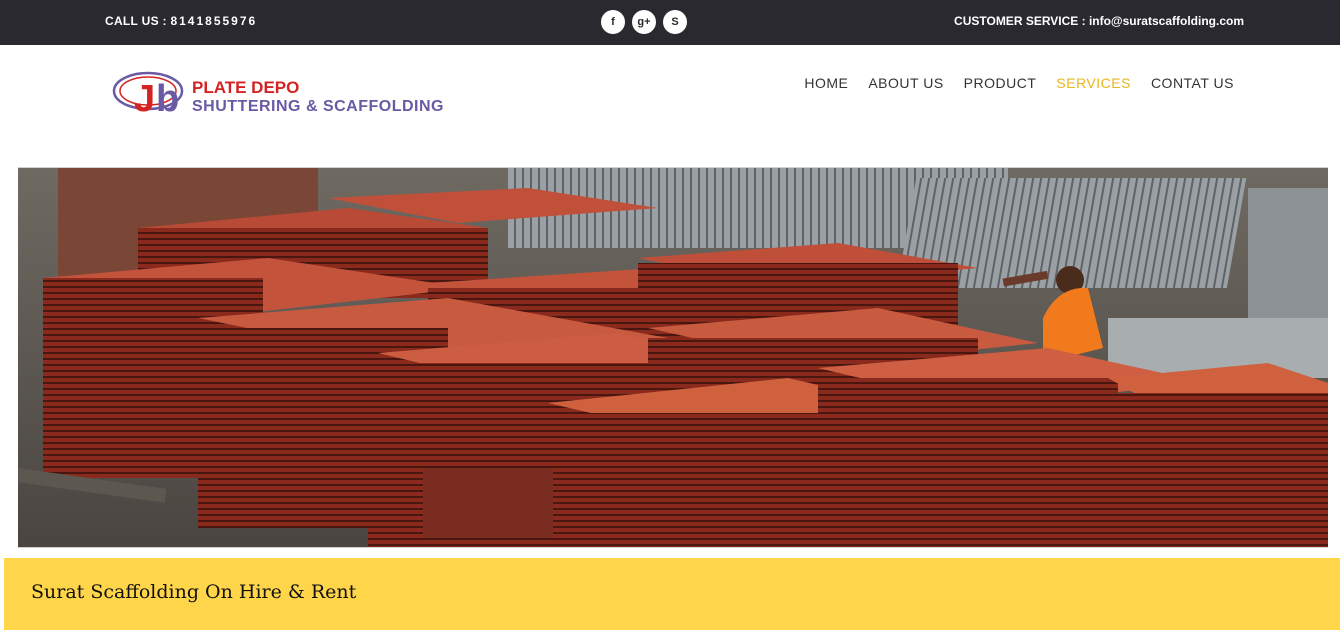 The width and height of the screenshot is (1340, 636). I want to click on call-label: CALL US :, so click(138, 21).